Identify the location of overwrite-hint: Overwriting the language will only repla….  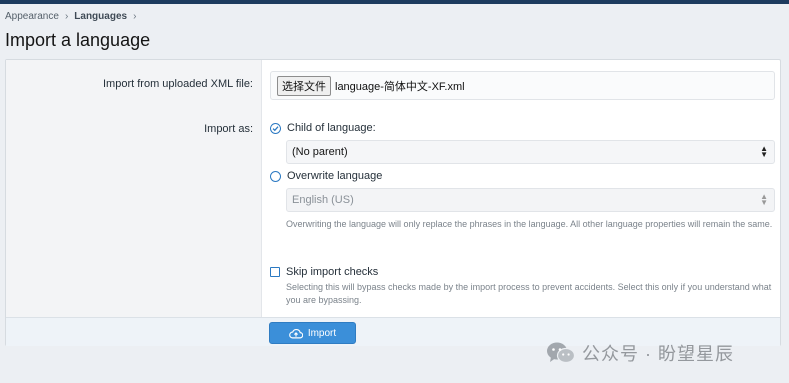
(529, 224).